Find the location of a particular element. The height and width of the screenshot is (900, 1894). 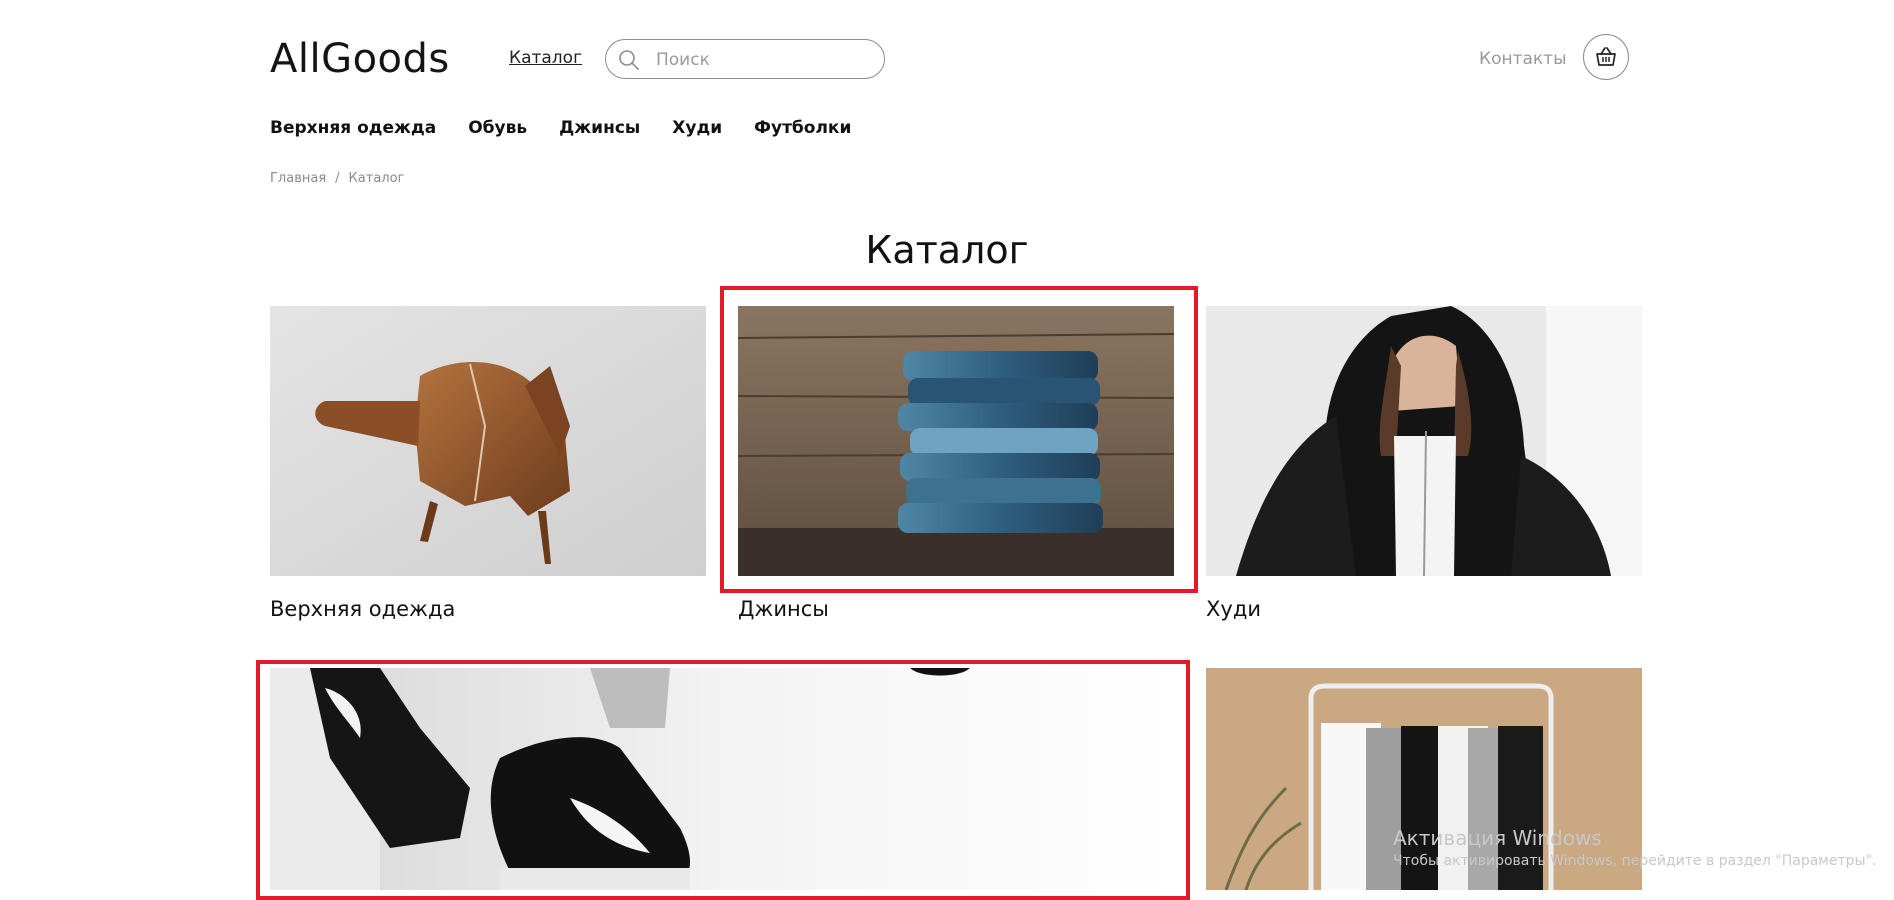

category-tile-jeans is located at coordinates (956, 441).